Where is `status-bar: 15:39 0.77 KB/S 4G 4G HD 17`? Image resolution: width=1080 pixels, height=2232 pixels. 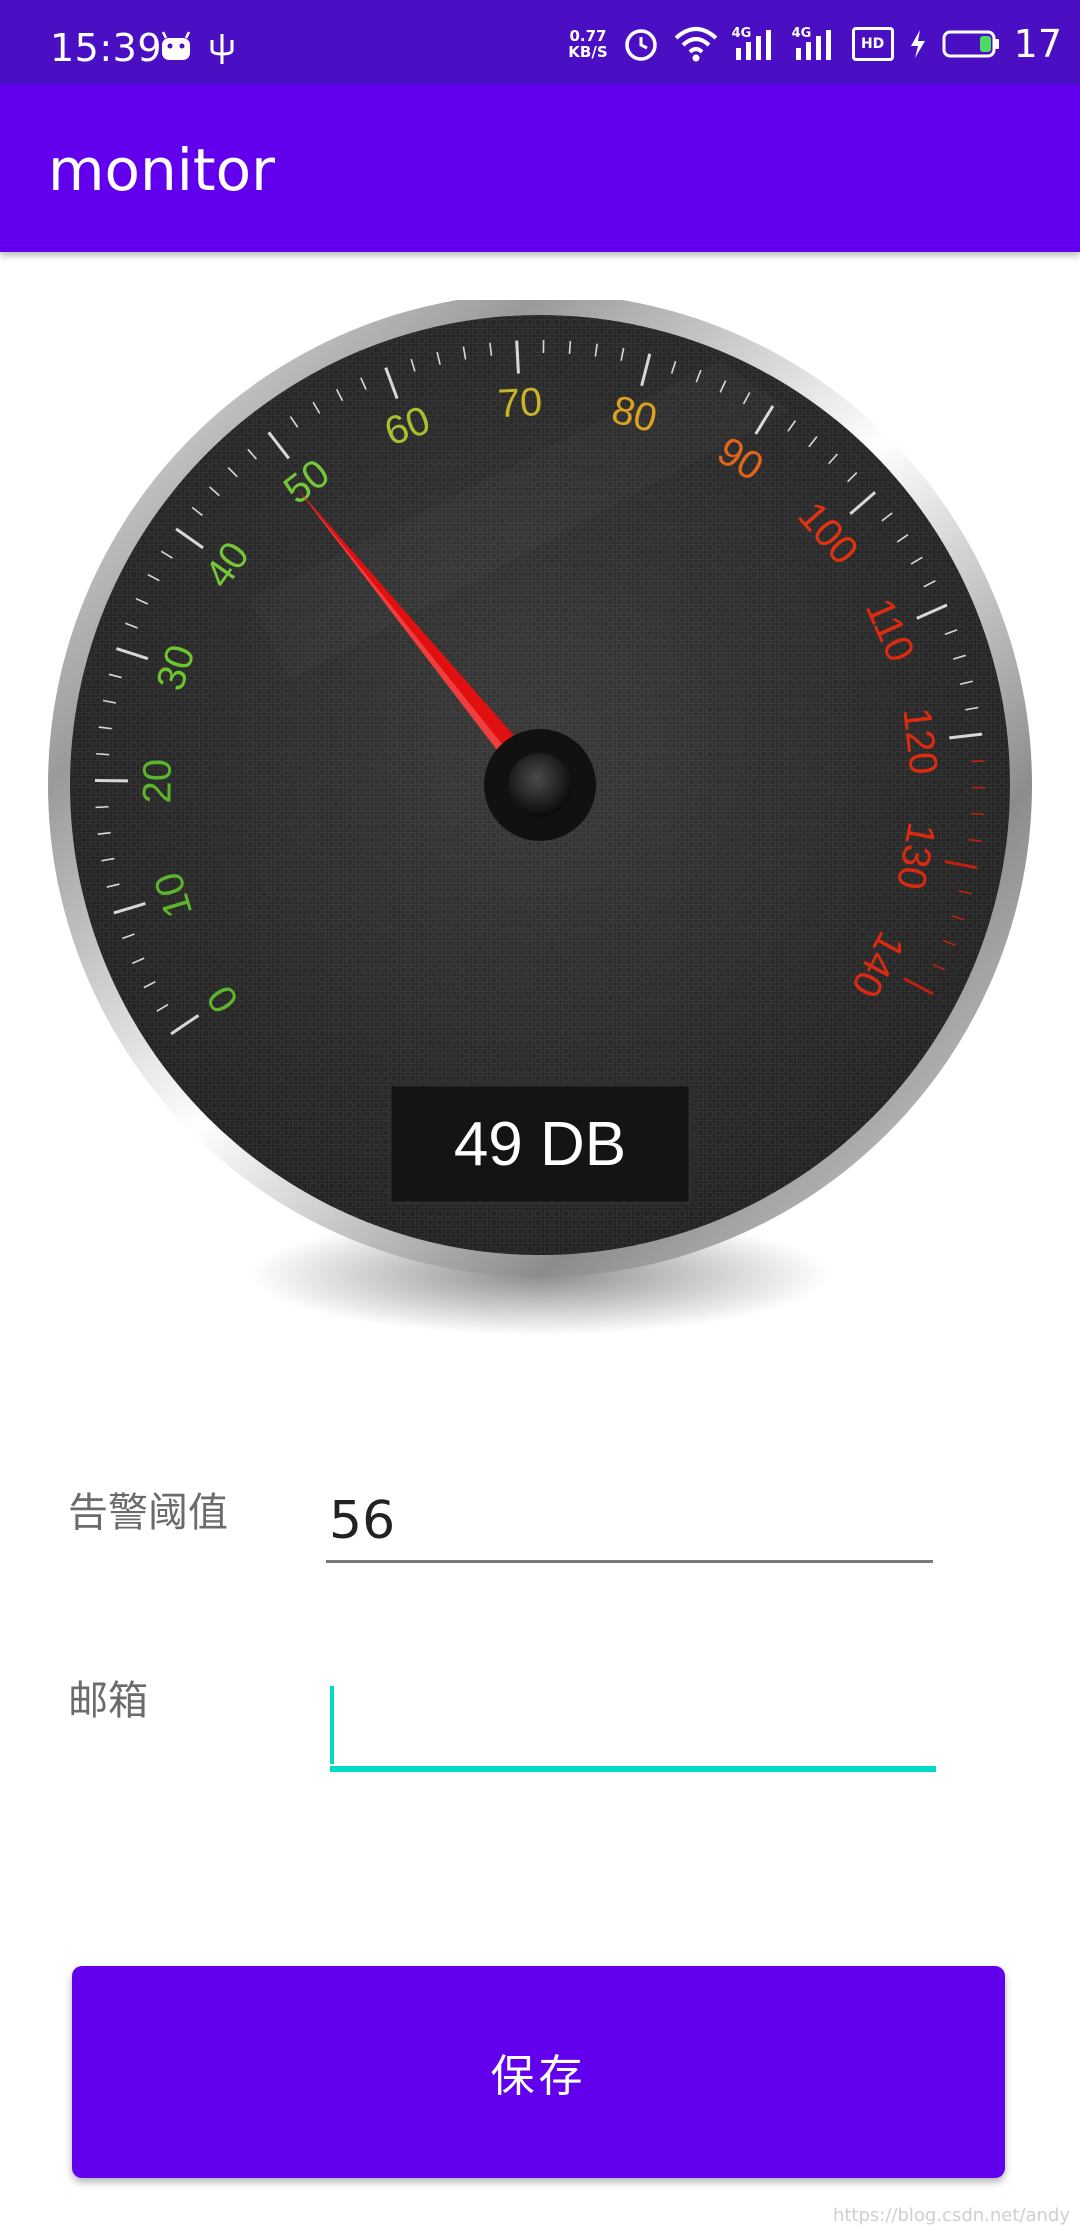
status-bar: 15:39 0.77 KB/S 4G 4G HD 17 is located at coordinates (540, 42).